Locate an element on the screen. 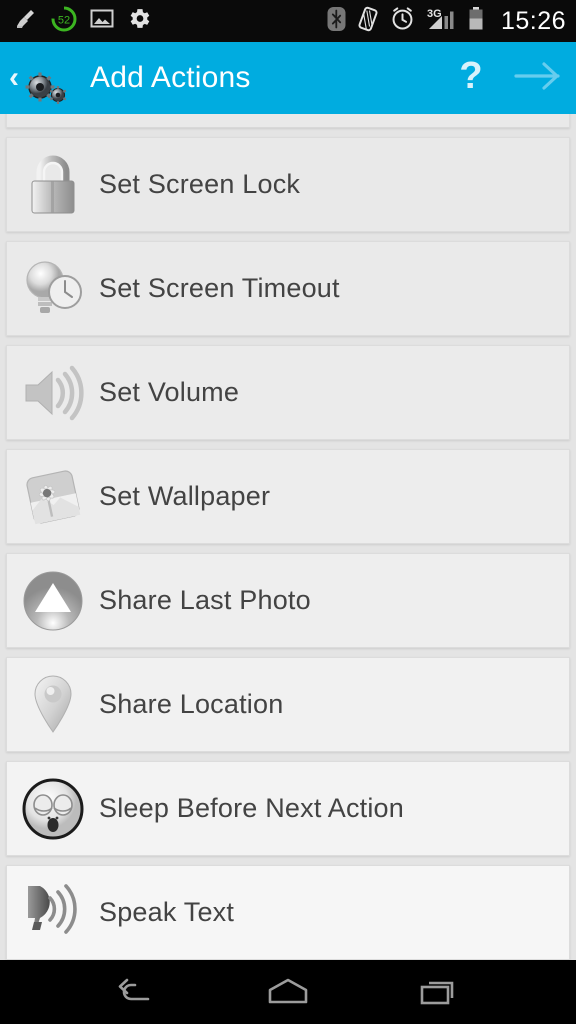  screenshot-image-icon is located at coordinates (102, 21).